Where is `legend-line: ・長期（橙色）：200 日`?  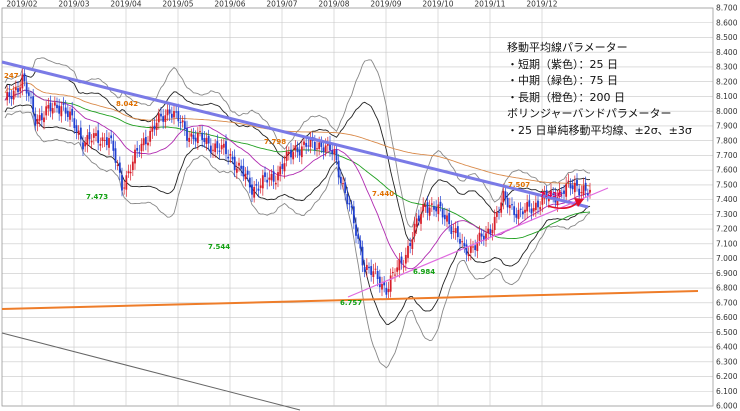 legend-line: ・長期（橙色）：200 日 is located at coordinates (566, 97).